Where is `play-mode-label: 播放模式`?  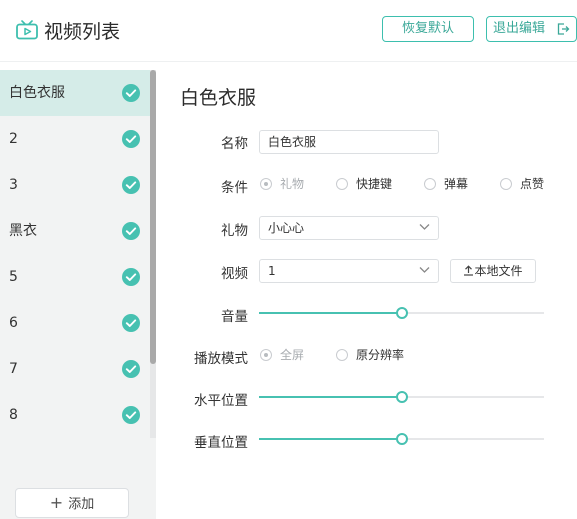
play-mode-label: 播放模式 is located at coordinates (221, 359).